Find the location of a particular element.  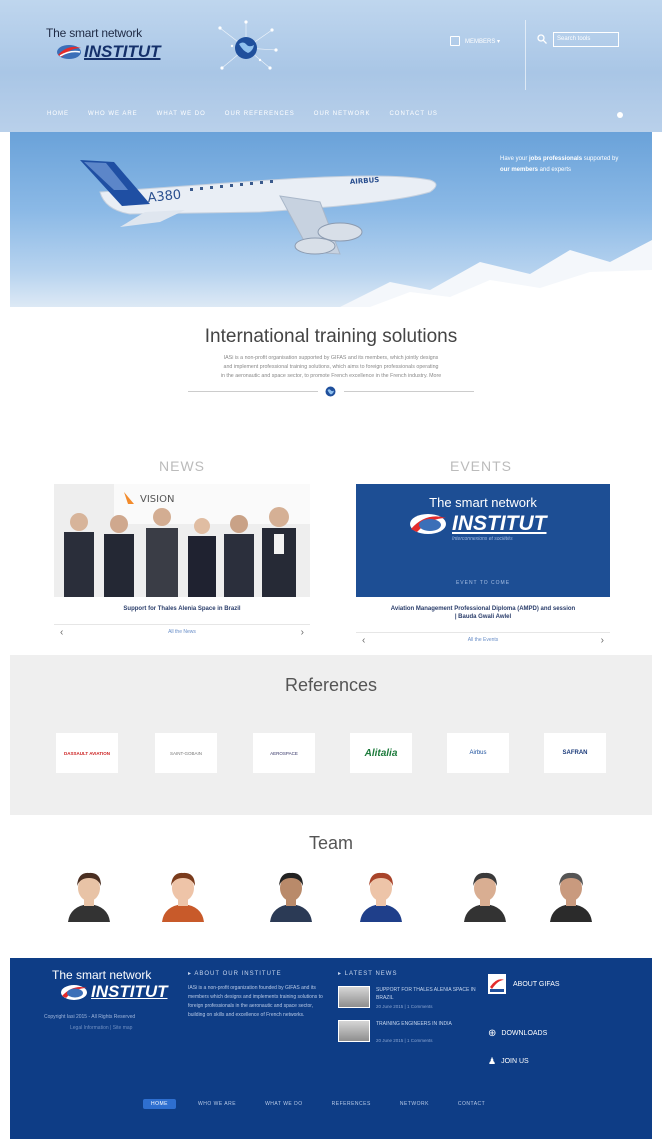

footer-nav-contact: CONTACT is located at coordinates (471, 1104).